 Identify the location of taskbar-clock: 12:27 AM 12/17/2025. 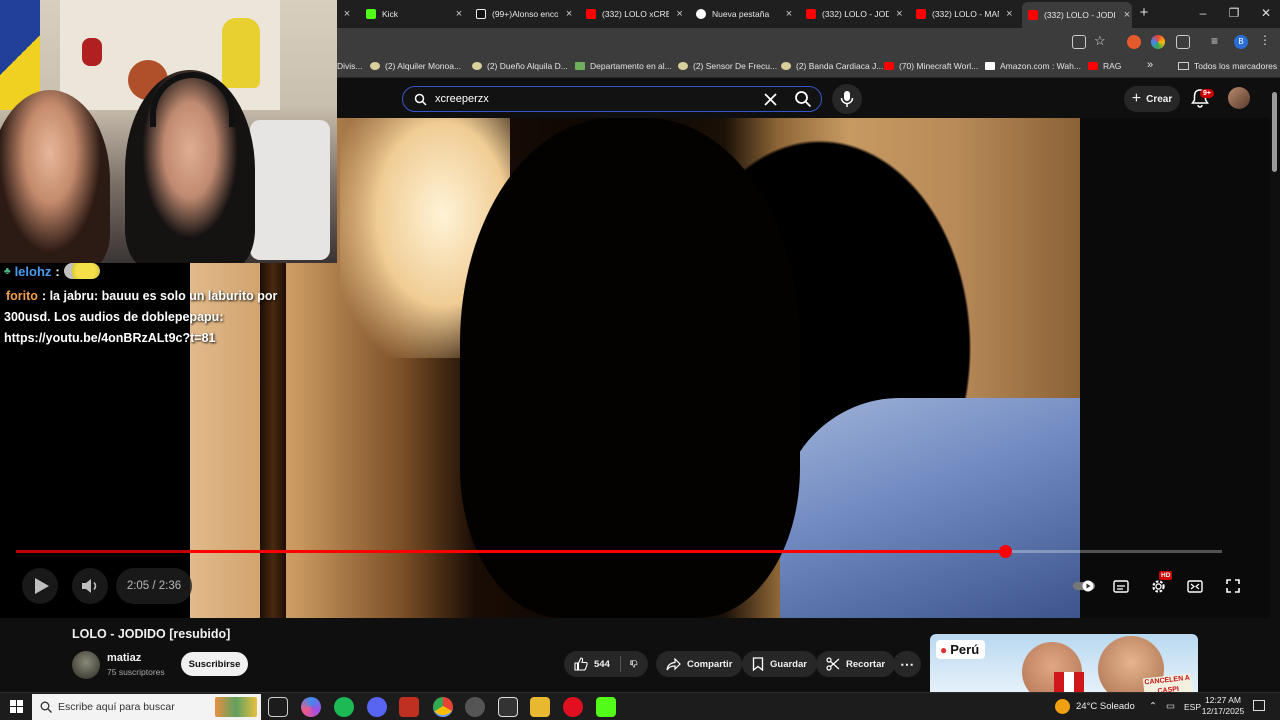
(1223, 706).